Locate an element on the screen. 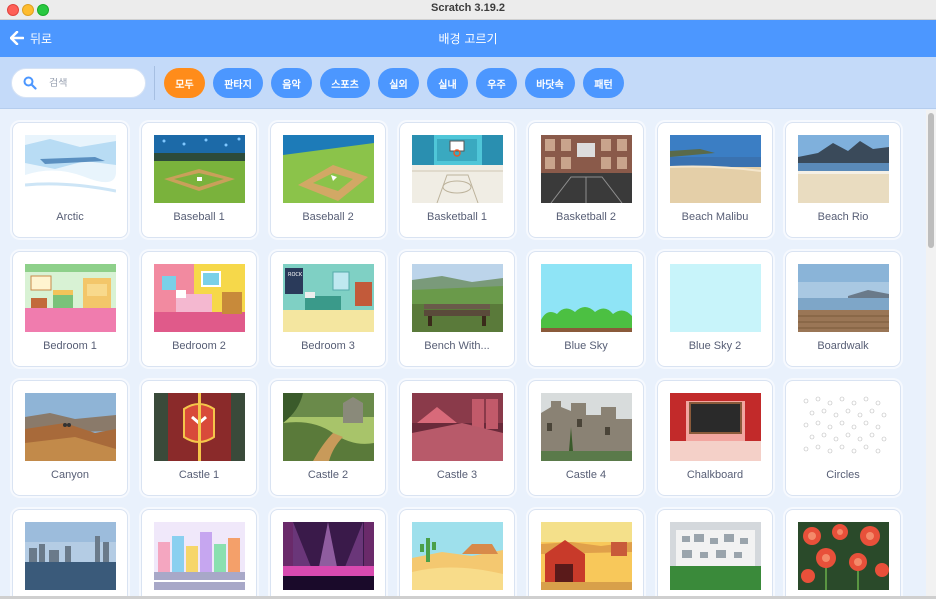 The width and height of the screenshot is (936, 599). backdrop-name: Boardwalk is located at coordinates (843, 346).